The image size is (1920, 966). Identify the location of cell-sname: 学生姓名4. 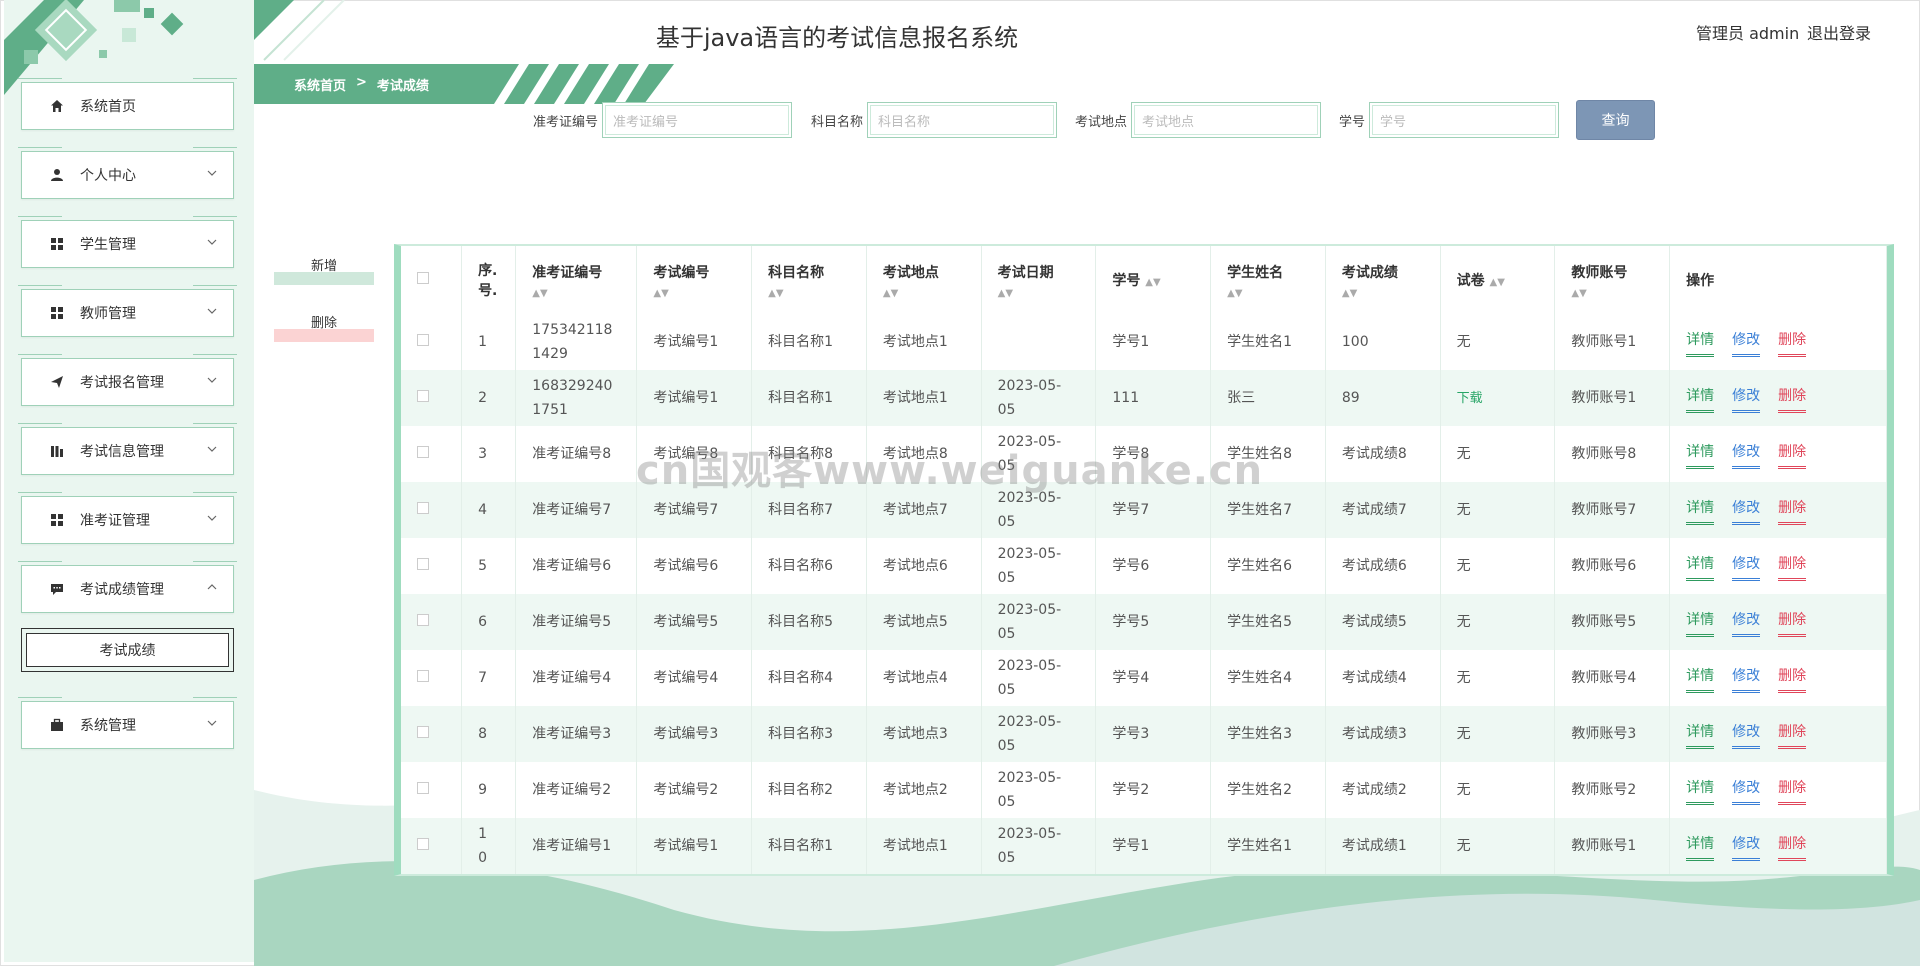
(1268, 678).